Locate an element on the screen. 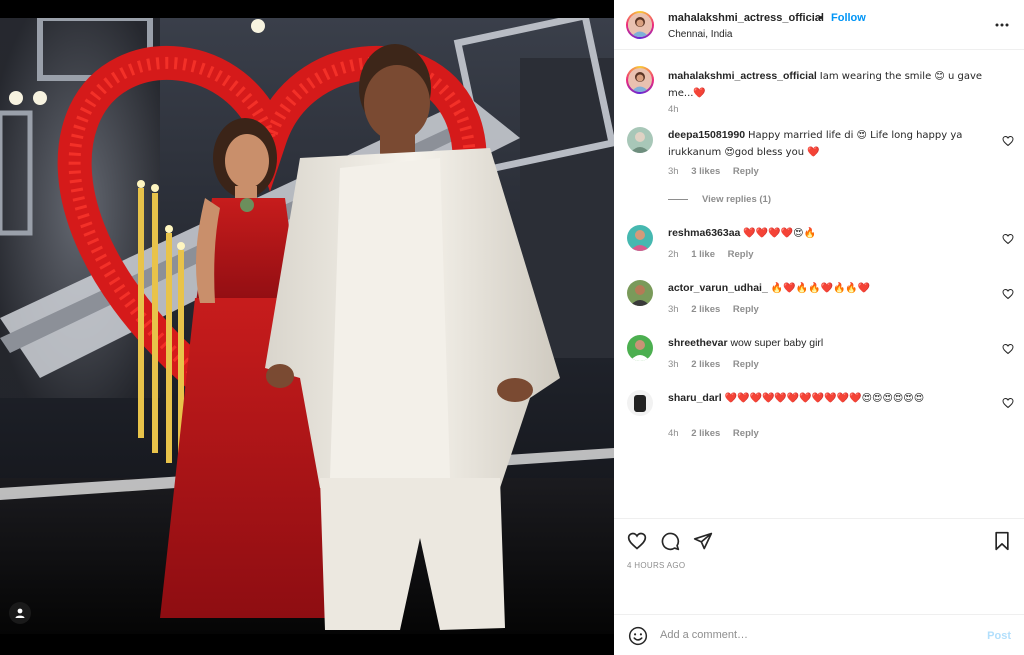 This screenshot has height=655, width=1024. photo-letterbox-bottom is located at coordinates (307, 644).